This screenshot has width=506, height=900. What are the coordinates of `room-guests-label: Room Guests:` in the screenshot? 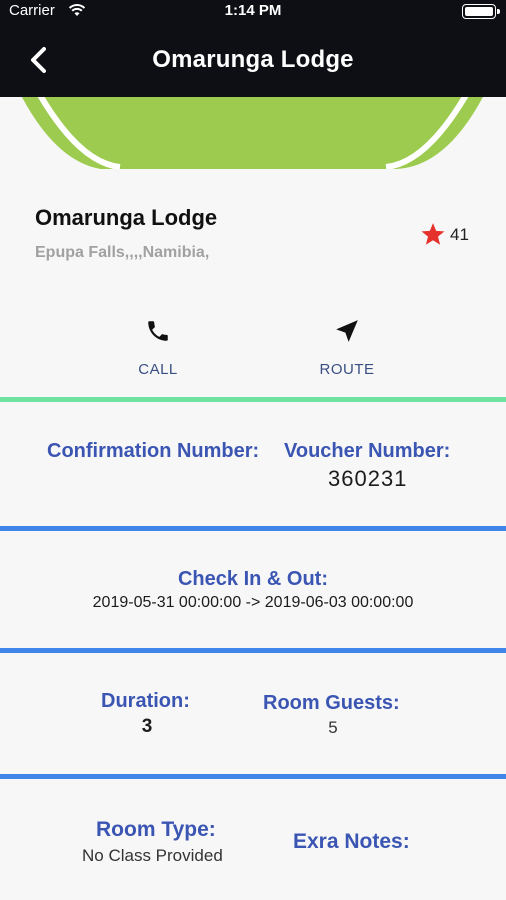 It's located at (331, 703).